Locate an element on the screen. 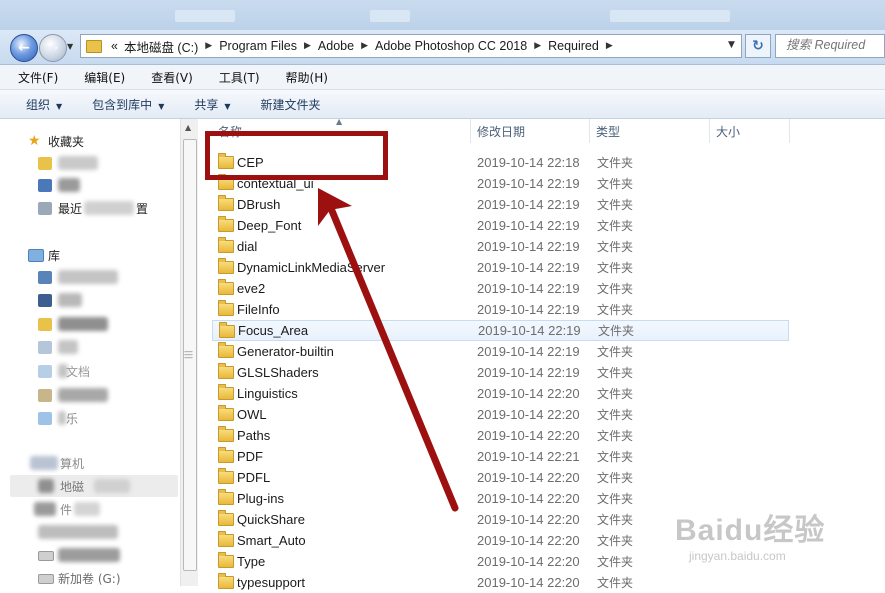 The width and height of the screenshot is (885, 593). new-folder-button: 新建文件夹 is located at coordinates (291, 104).